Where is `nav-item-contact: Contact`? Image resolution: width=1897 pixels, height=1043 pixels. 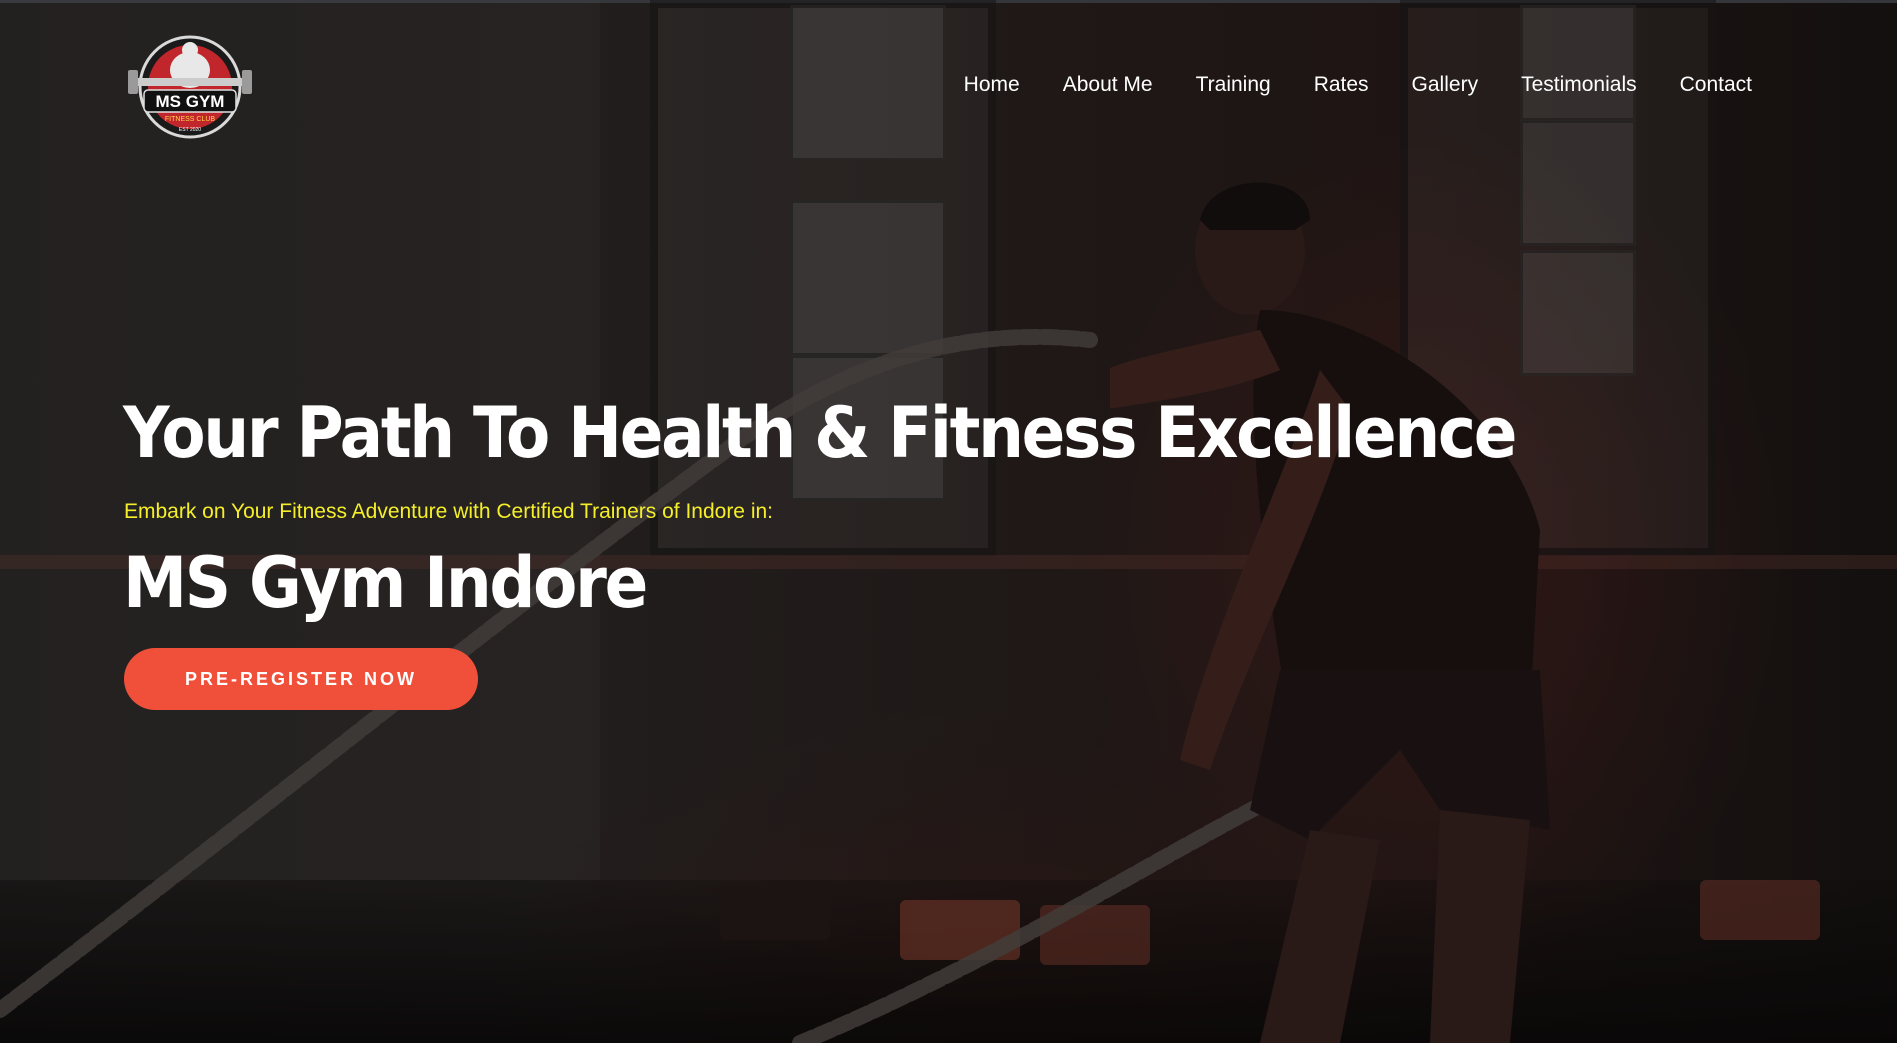 nav-item-contact: Contact is located at coordinates (1716, 85).